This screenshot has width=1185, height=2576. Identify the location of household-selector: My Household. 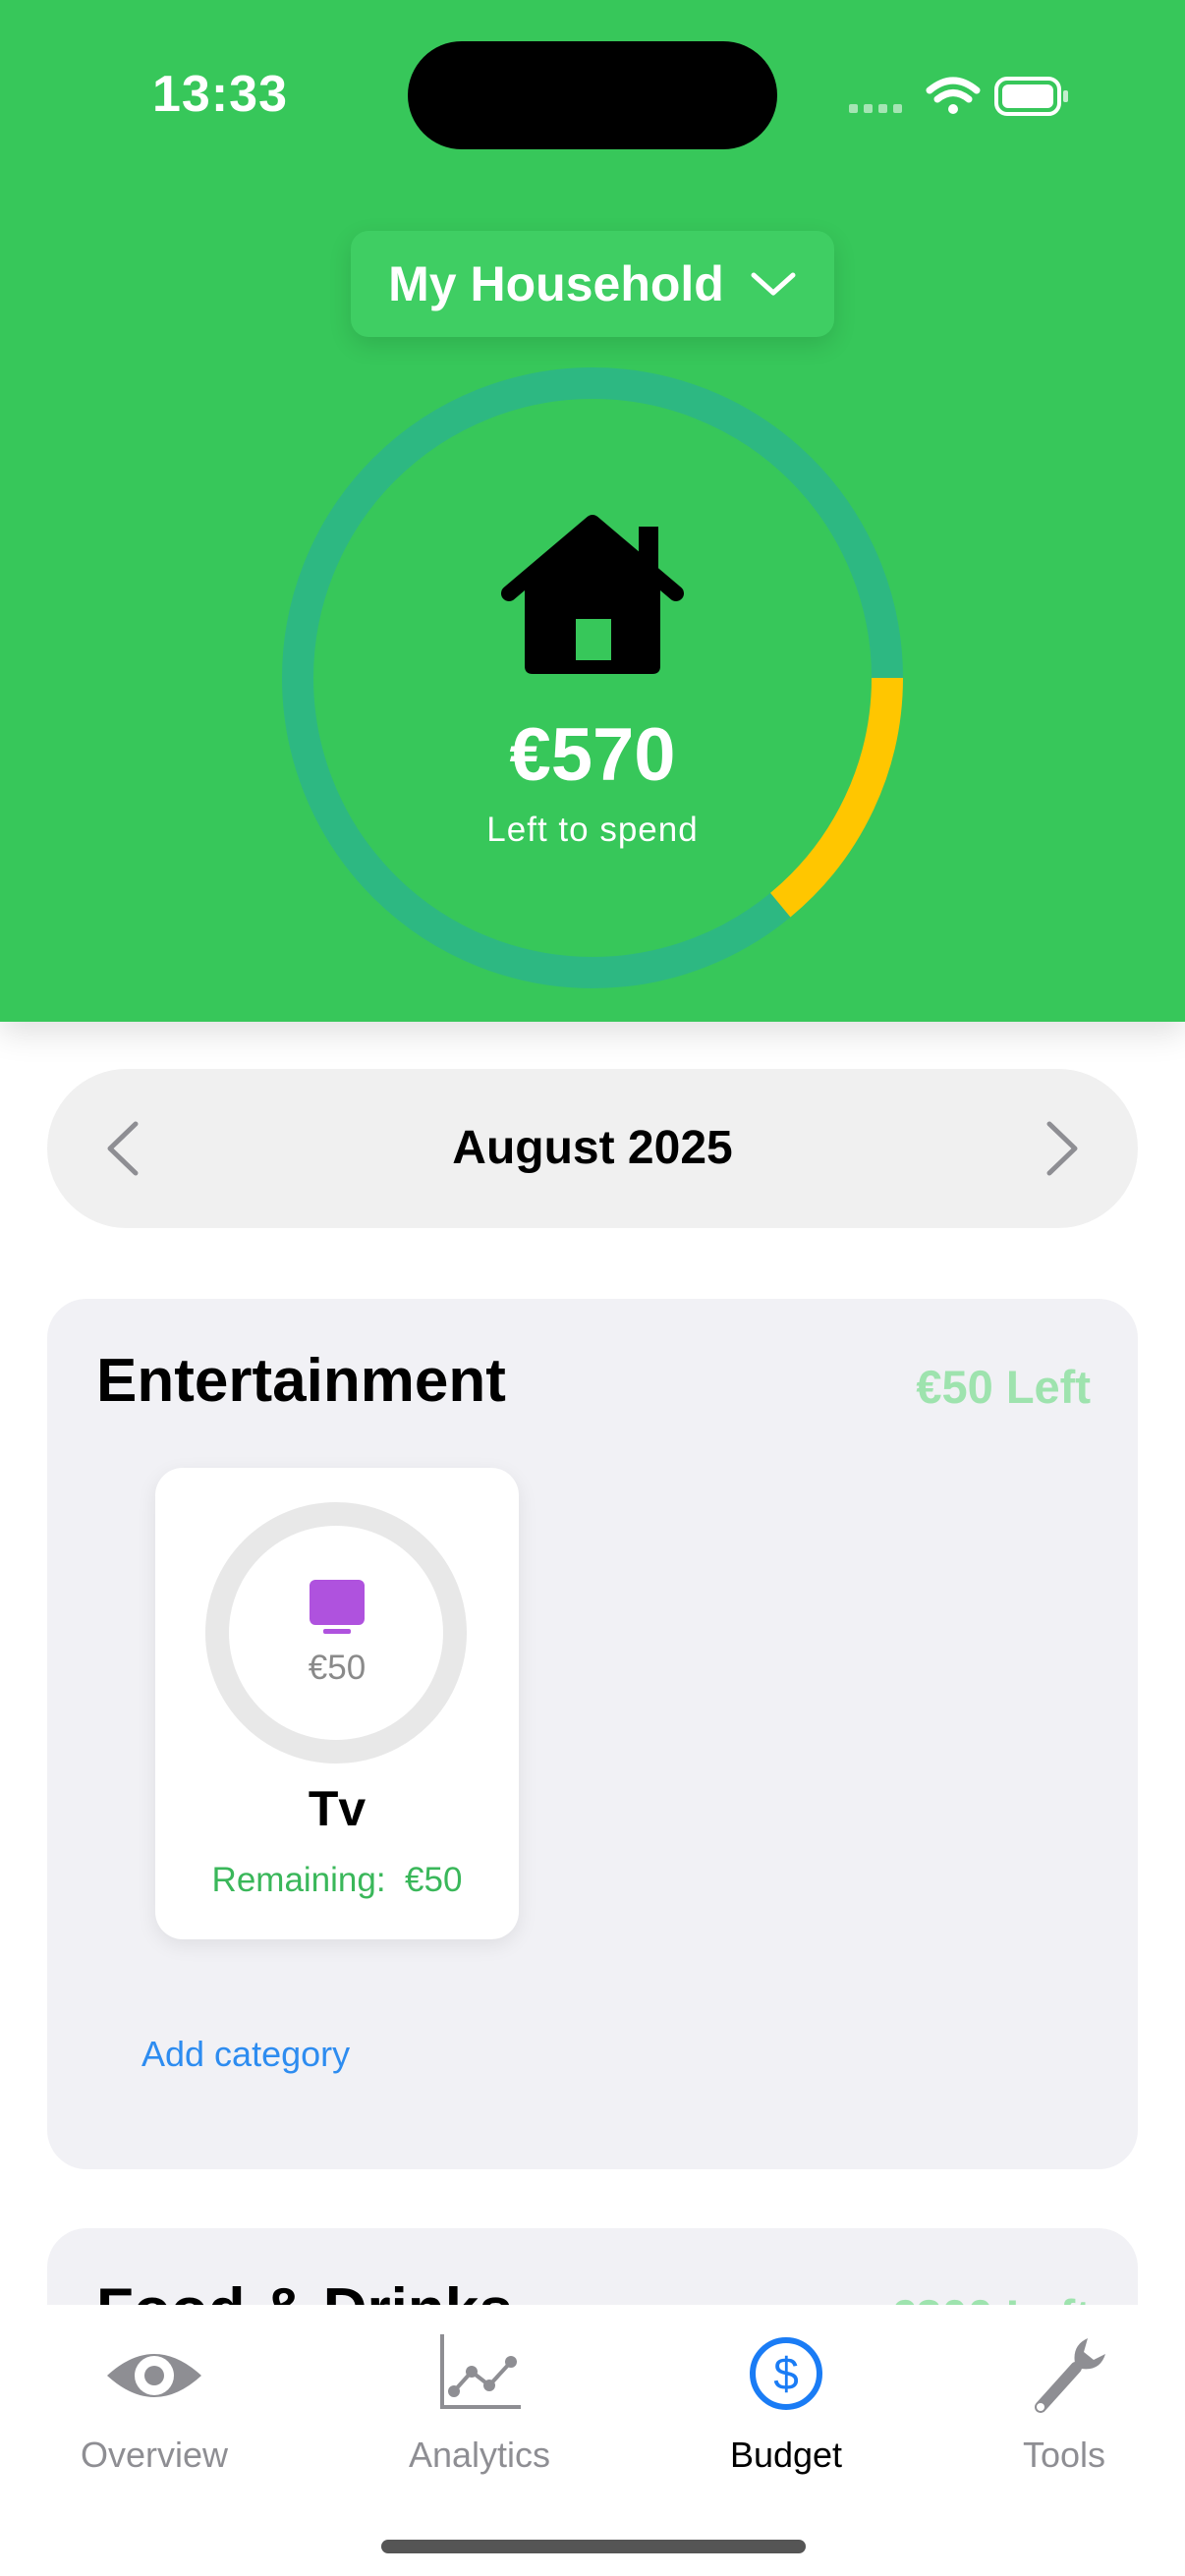
(592, 284).